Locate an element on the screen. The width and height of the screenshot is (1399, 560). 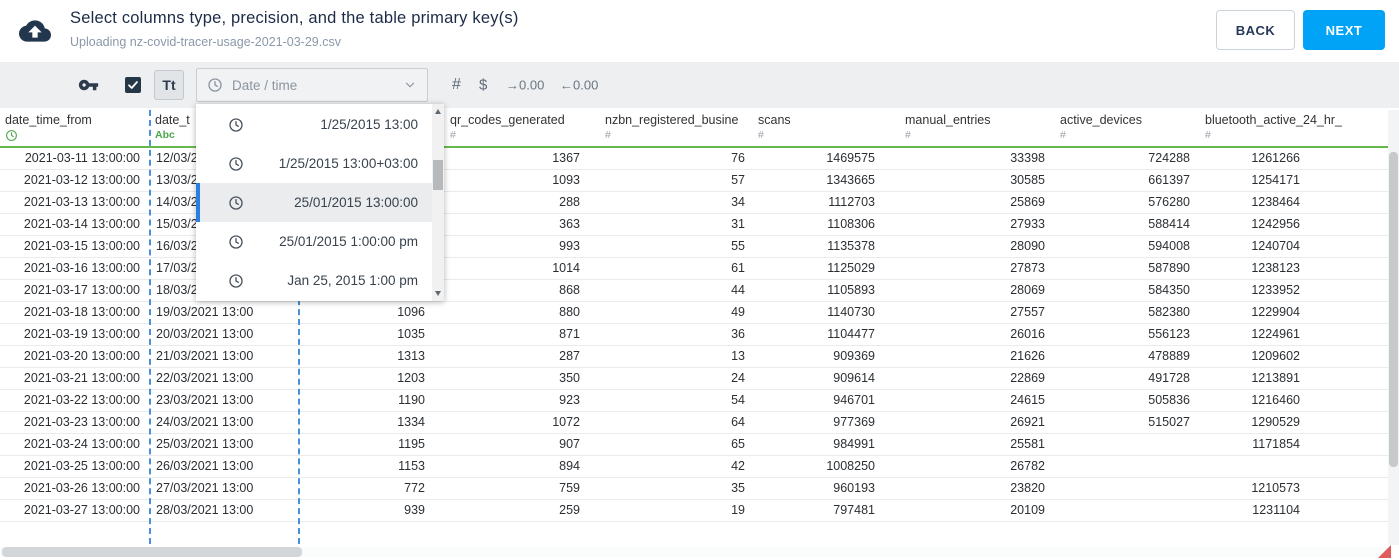
table-cell: 26016 is located at coordinates (1027, 334).